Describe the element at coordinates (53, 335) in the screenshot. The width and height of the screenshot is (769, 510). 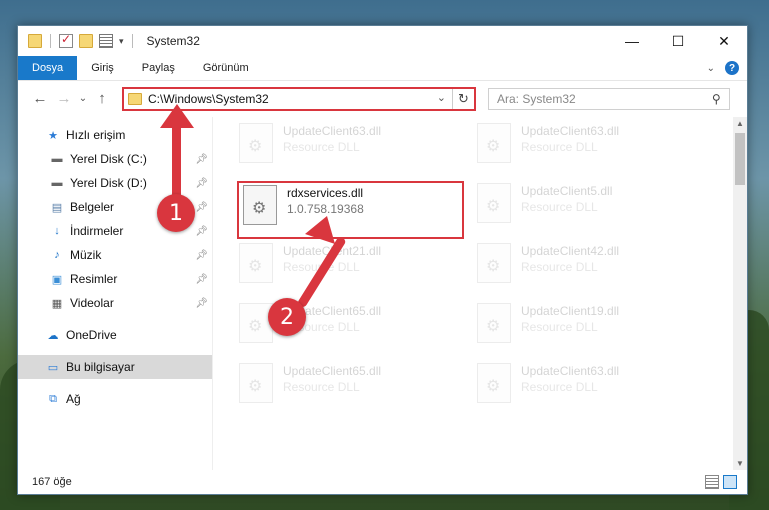
I see `cloud-icon: ☁` at that location.